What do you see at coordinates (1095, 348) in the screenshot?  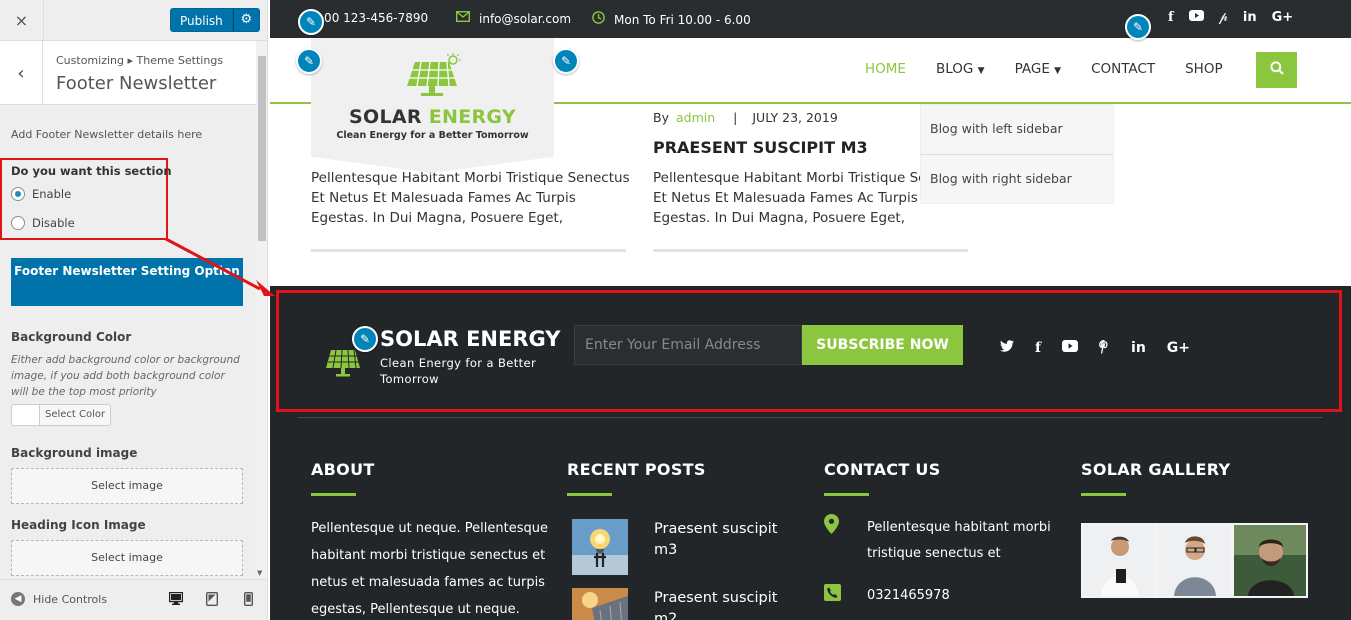 I see `footer-social: f in G+` at bounding box center [1095, 348].